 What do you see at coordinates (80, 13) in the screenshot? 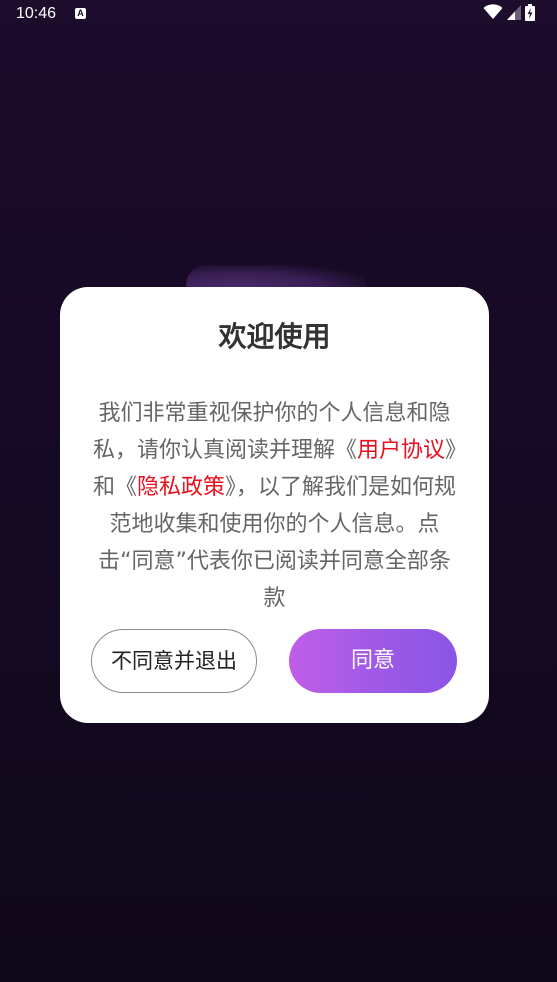
I see `a-box-icon: A` at bounding box center [80, 13].